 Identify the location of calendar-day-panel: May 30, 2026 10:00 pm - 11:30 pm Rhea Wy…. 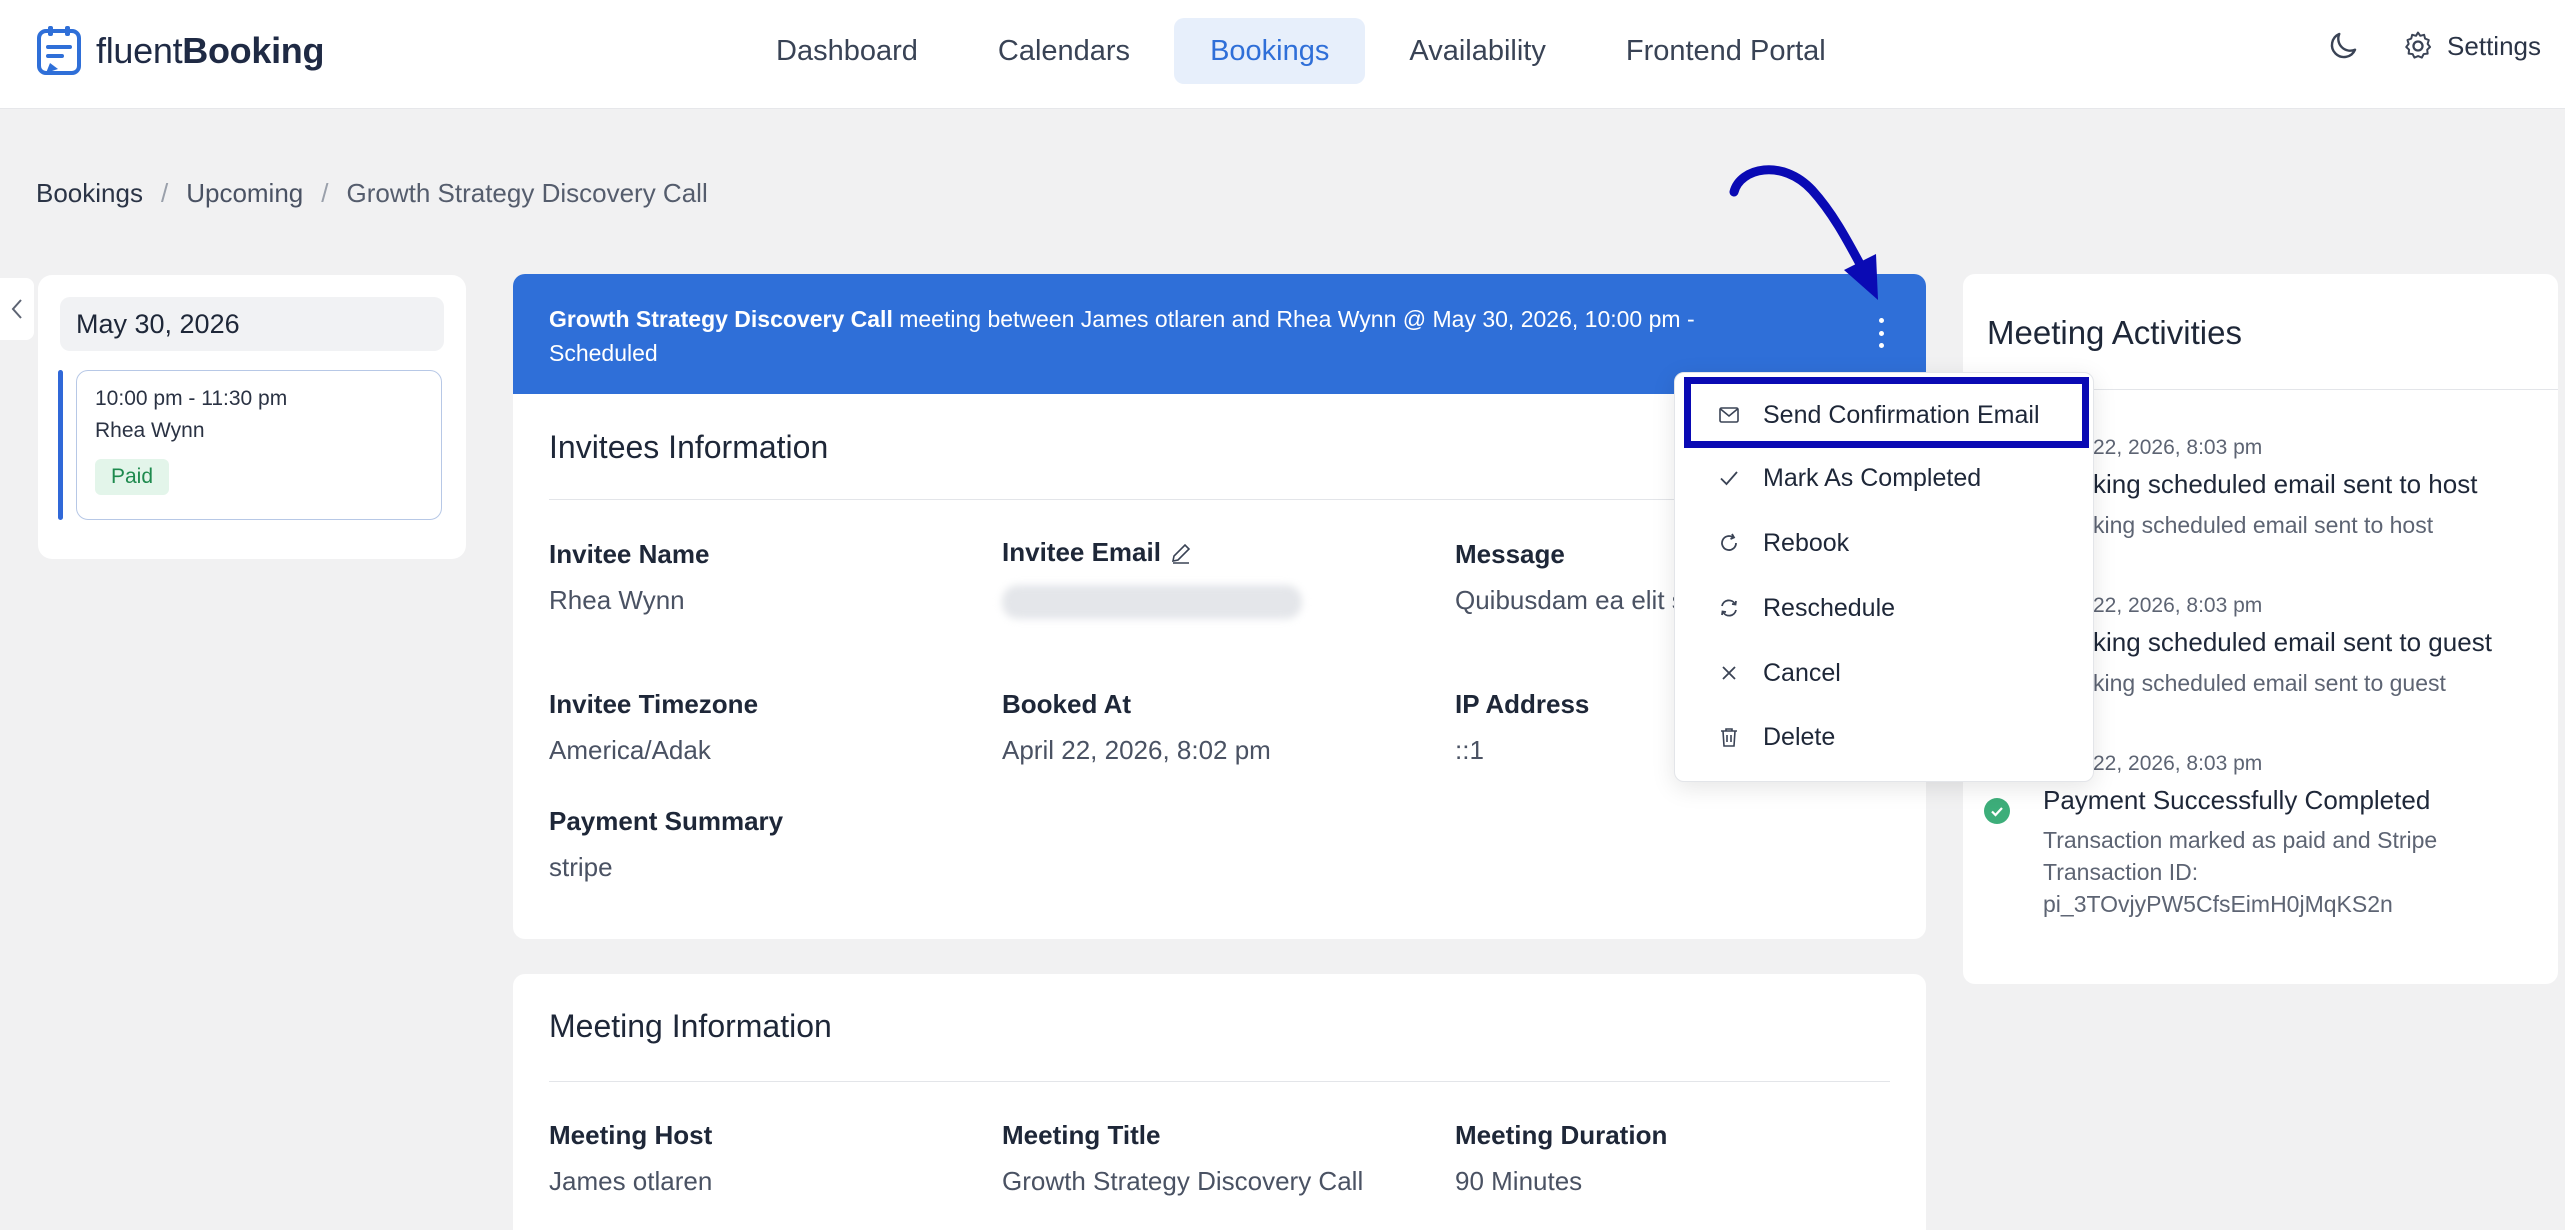
(252, 417).